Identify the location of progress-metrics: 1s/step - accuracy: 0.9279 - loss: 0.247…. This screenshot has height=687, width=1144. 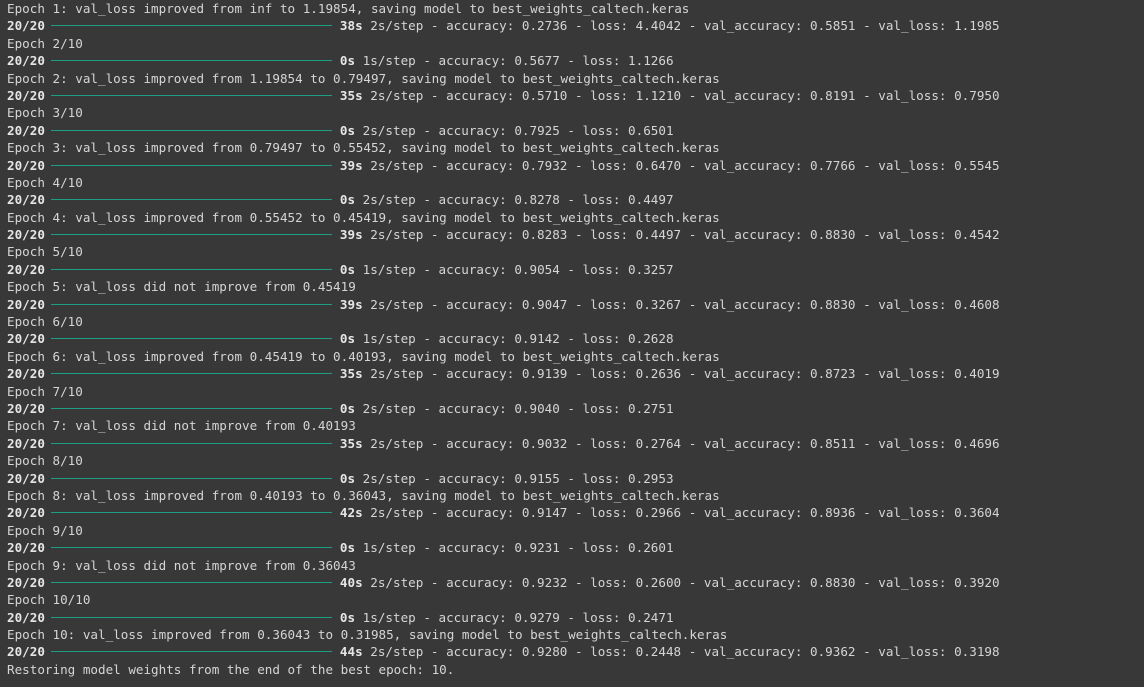
(514, 617).